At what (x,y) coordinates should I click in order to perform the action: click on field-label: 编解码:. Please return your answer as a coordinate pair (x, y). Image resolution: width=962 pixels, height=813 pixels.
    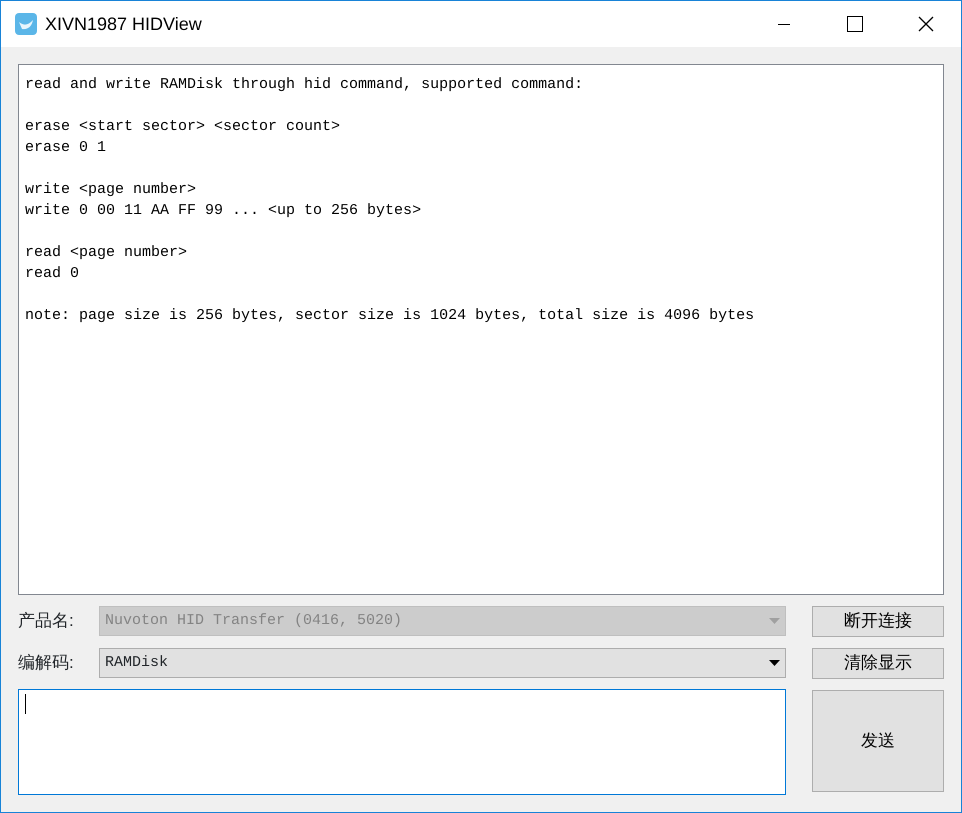
    Looking at the image, I should click on (46, 663).